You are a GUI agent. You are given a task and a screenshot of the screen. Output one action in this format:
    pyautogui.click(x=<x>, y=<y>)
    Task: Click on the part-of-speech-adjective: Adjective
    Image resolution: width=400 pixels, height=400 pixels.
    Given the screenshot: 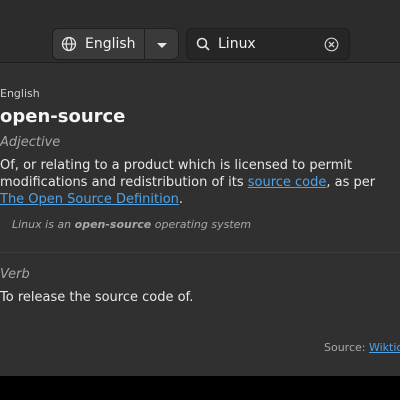 What is the action you would take?
    pyautogui.click(x=30, y=142)
    